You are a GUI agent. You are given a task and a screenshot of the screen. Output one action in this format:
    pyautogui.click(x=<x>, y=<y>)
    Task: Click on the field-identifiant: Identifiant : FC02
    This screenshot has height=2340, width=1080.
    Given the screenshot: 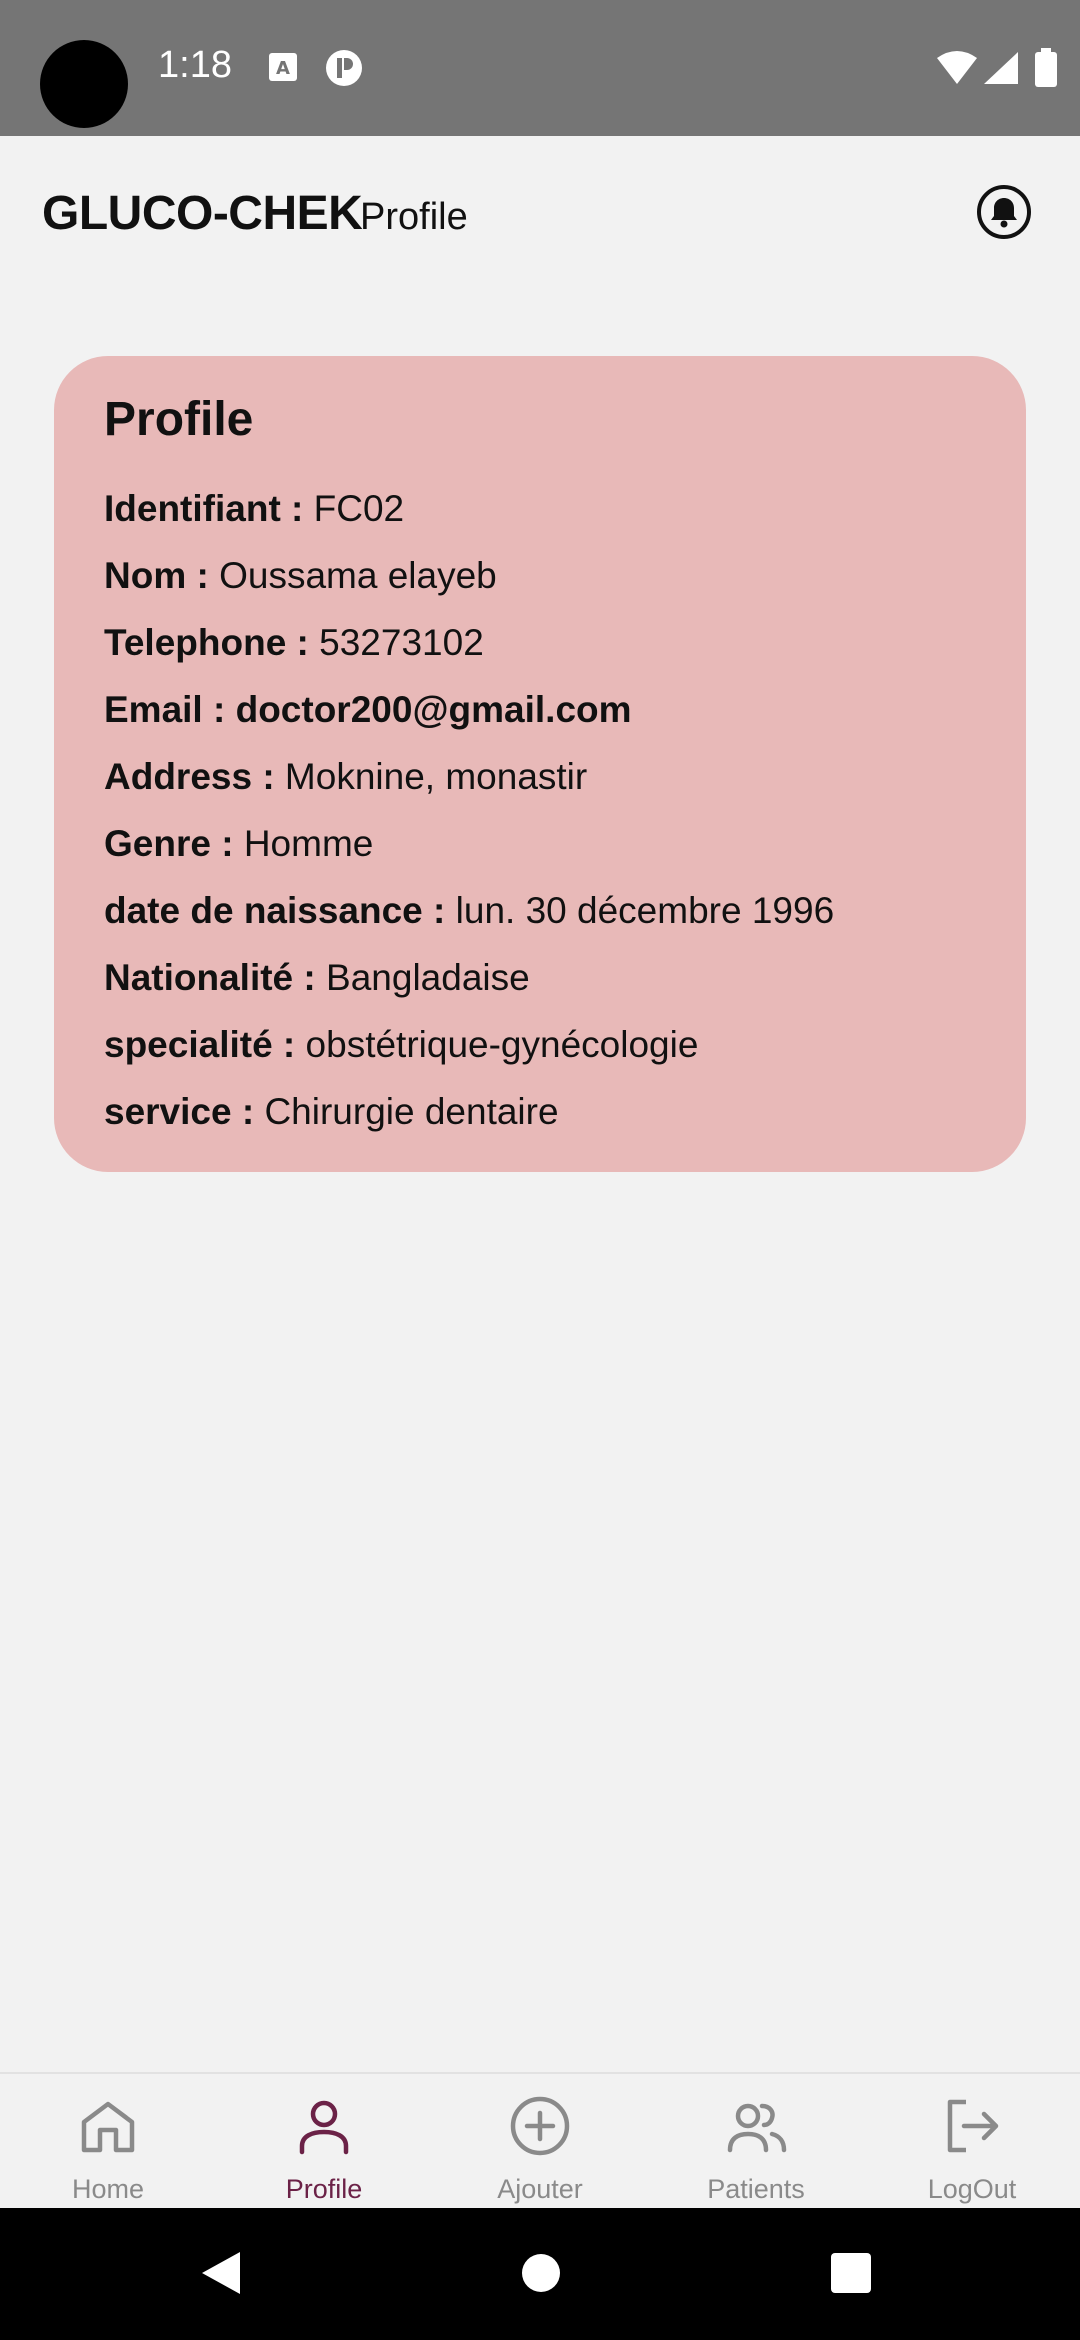 What is the action you would take?
    pyautogui.click(x=540, y=508)
    